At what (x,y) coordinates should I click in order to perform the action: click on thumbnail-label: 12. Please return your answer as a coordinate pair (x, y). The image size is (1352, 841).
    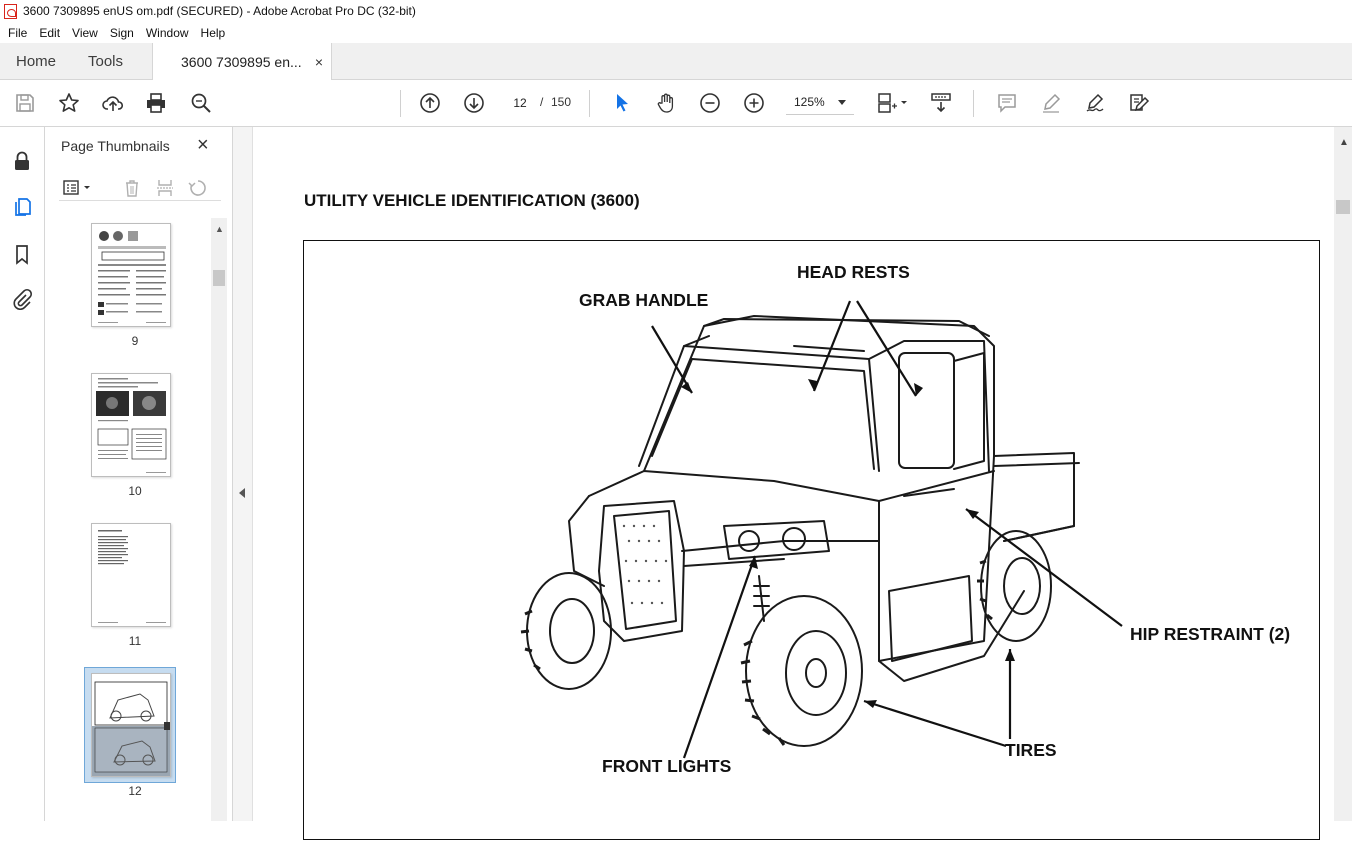
    Looking at the image, I should click on (135, 791).